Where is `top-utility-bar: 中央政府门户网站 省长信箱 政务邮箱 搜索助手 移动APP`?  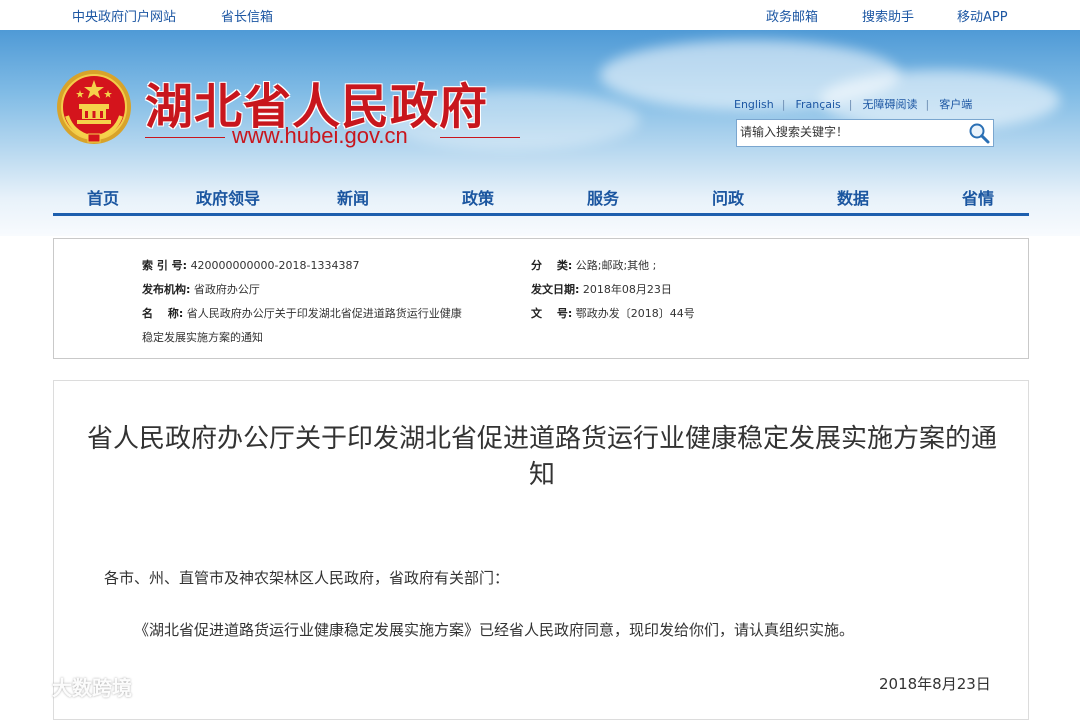
top-utility-bar: 中央政府门户网站 省长信箱 政务邮箱 搜索助手 移动APP is located at coordinates (540, 15).